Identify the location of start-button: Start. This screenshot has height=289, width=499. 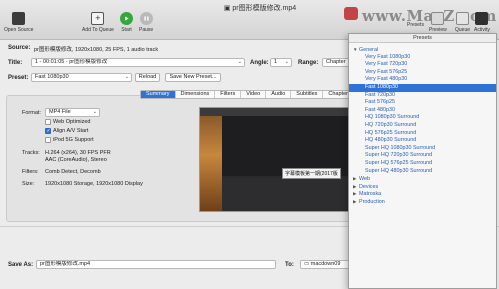
(126, 22).